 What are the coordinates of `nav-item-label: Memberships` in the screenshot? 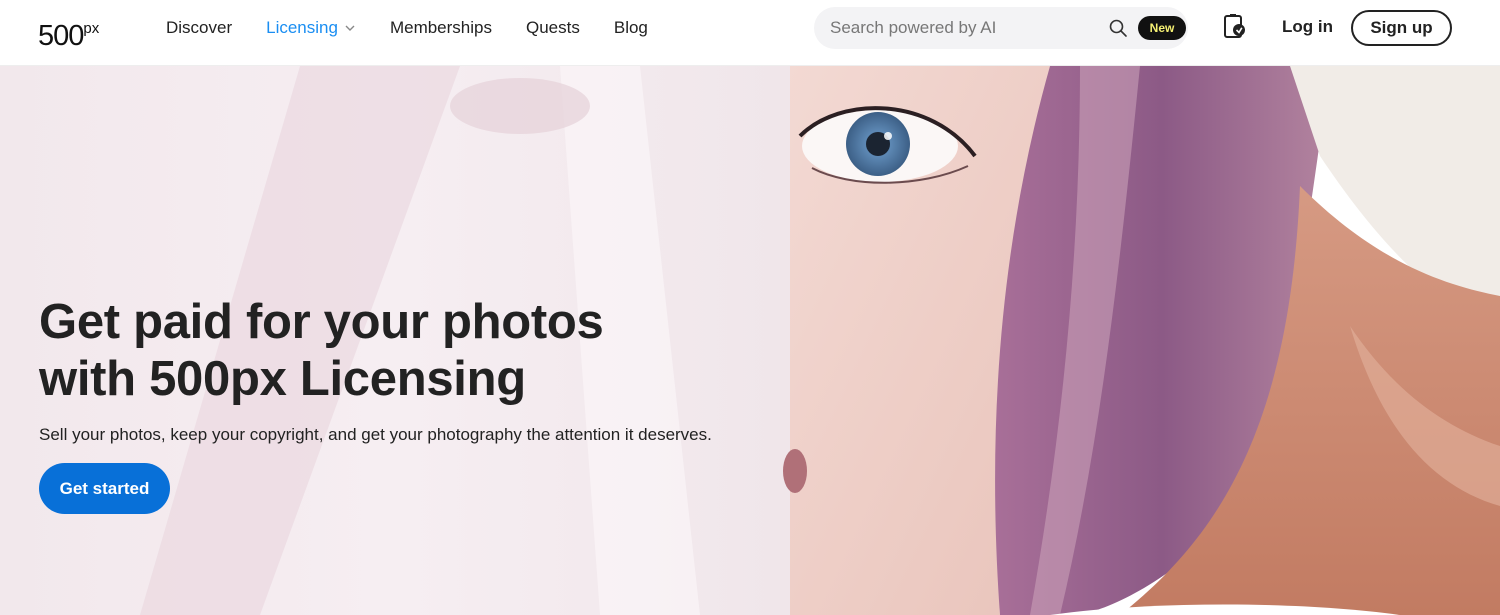 It's located at (440, 27).